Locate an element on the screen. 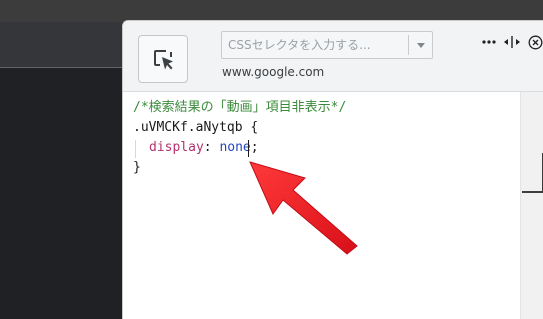  more-options-icon is located at coordinates (489, 42).